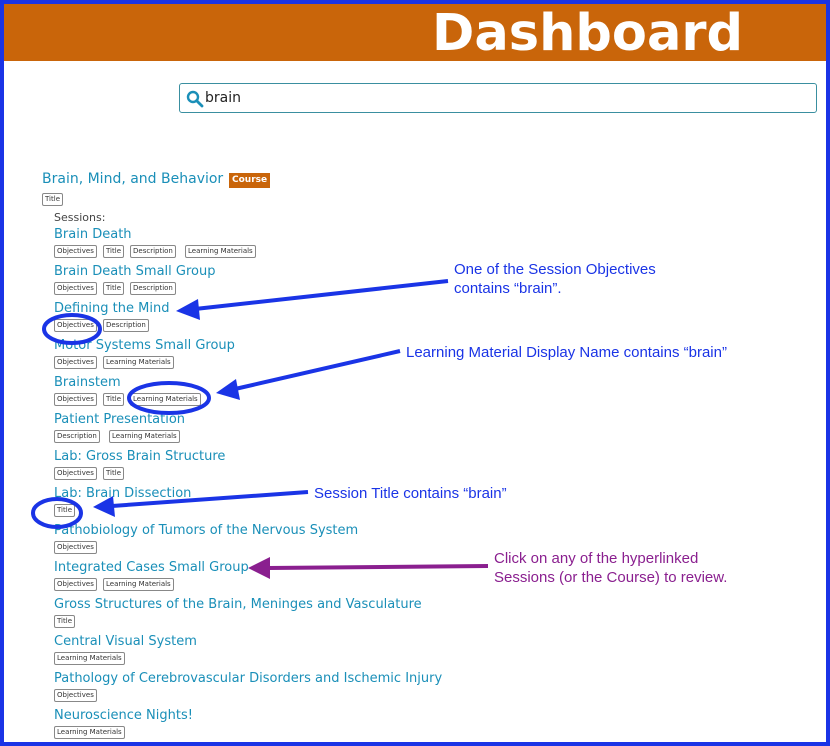  Describe the element at coordinates (611, 577) in the screenshot. I see `callout-line: Sessions (or the Course) to review.` at that location.